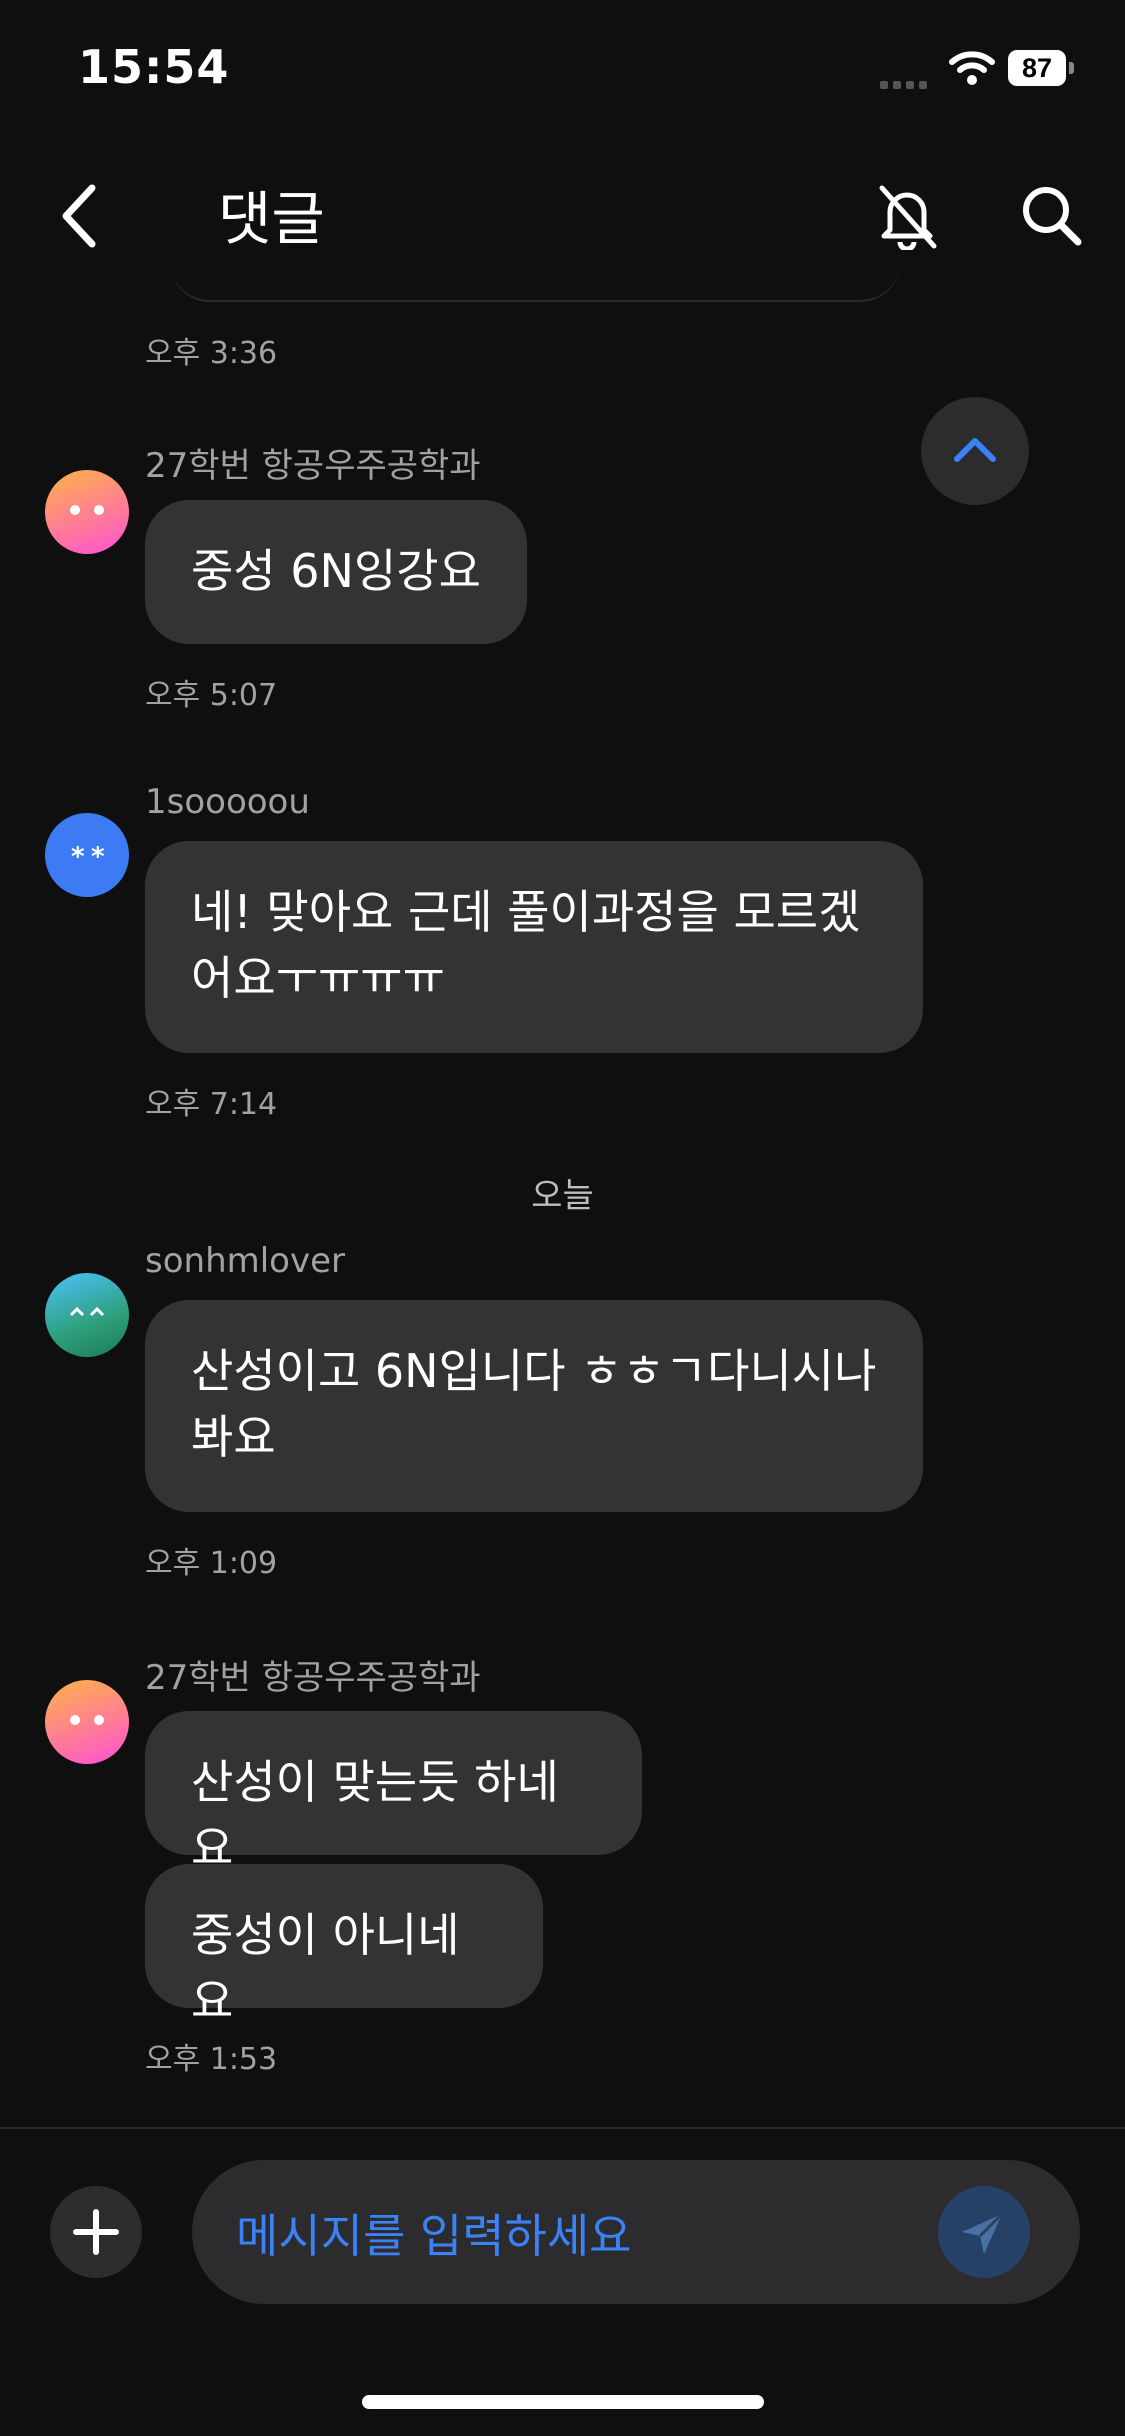 This screenshot has width=1125, height=2436. Describe the element at coordinates (325, 1968) in the screenshot. I see `message-text: 중성이 아니네요` at that location.